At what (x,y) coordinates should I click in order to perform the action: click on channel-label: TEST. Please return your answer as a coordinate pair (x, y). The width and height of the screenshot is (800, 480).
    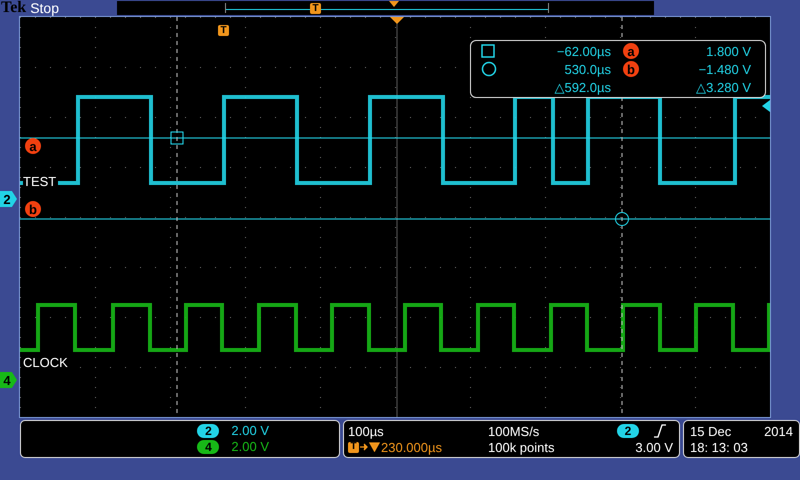
    Looking at the image, I should click on (40, 181).